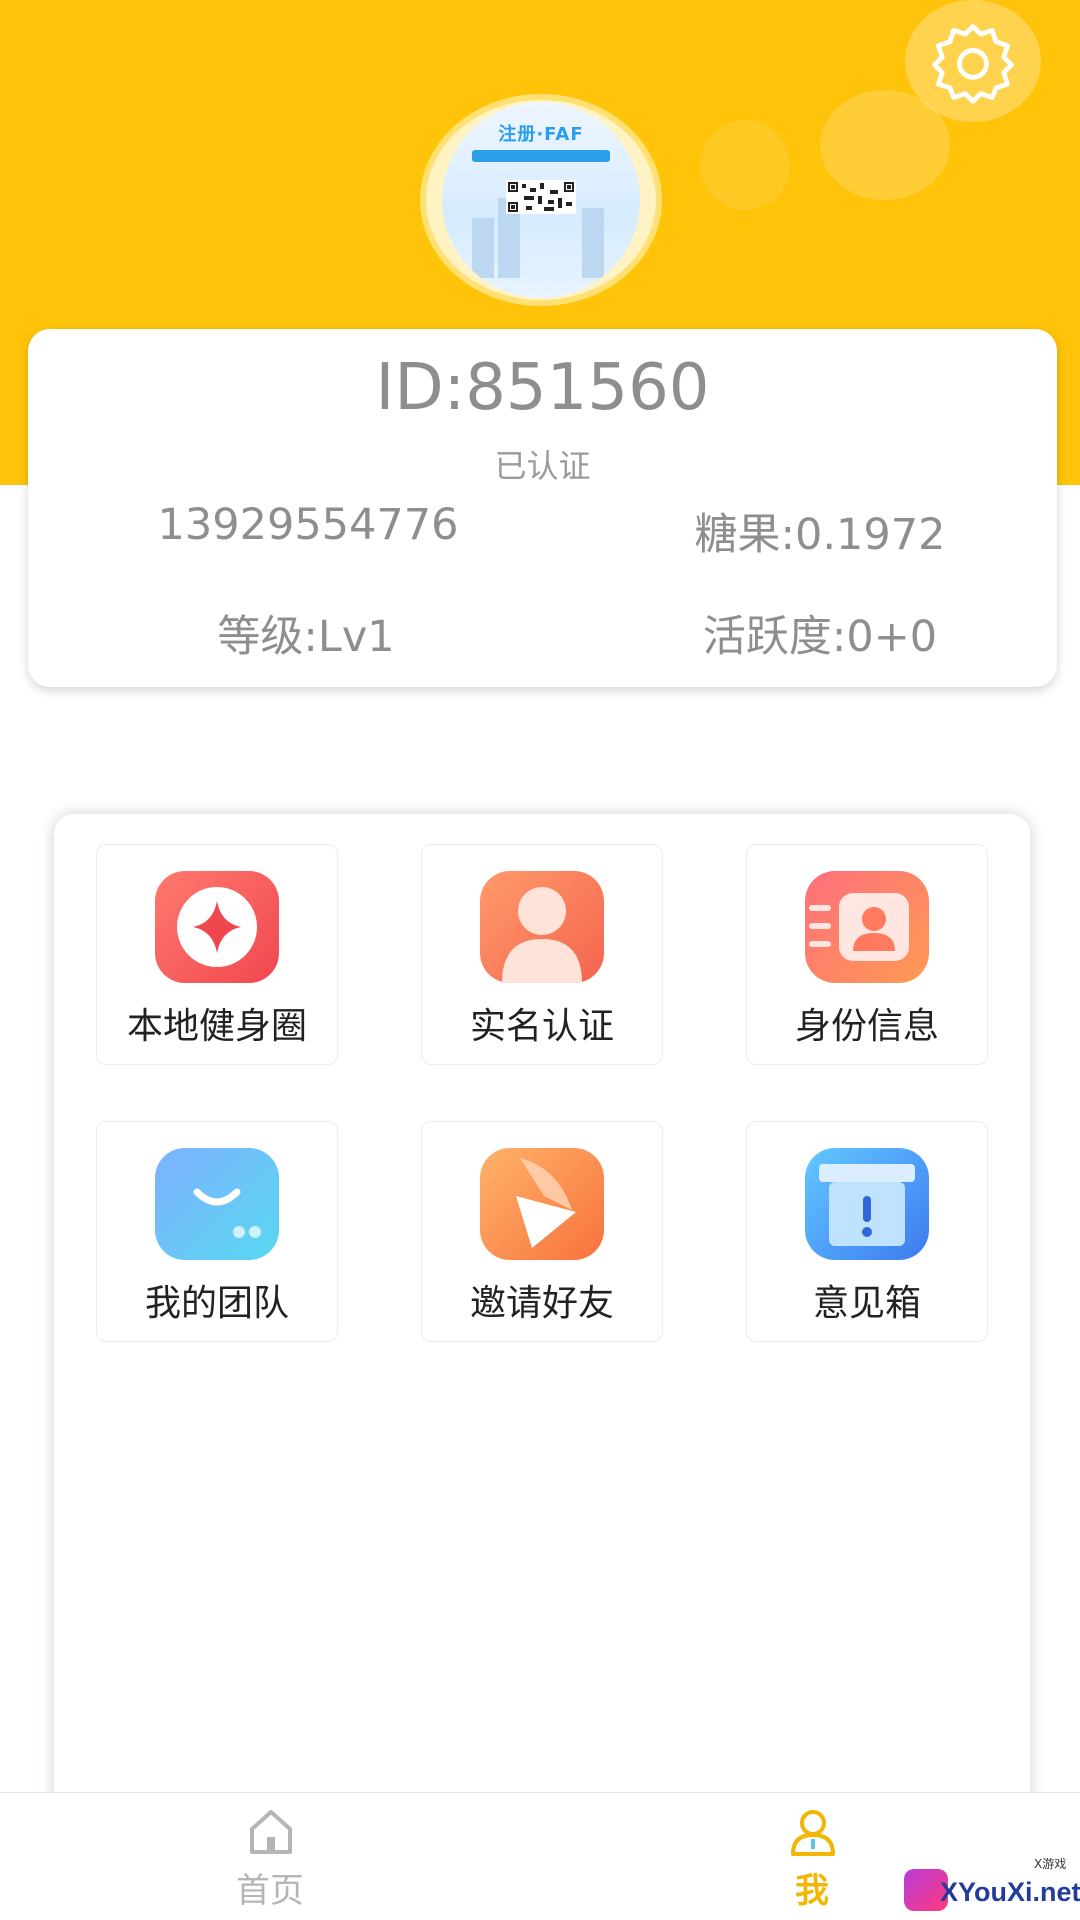  What do you see at coordinates (745, 165) in the screenshot?
I see `header-decoration` at bounding box center [745, 165].